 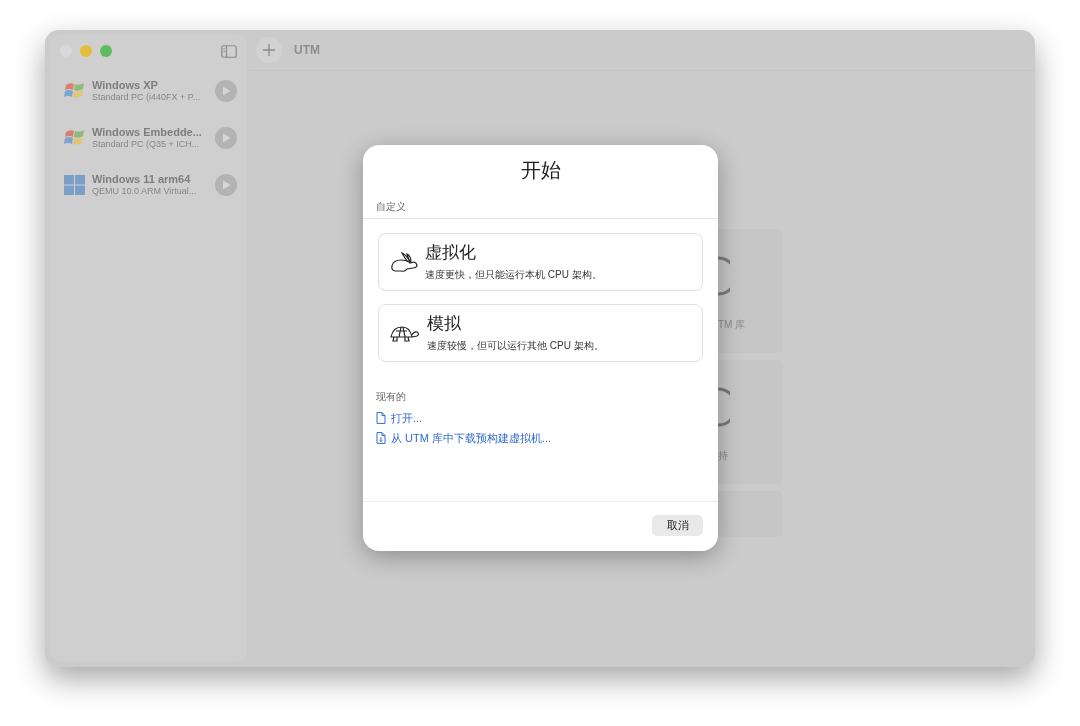 What do you see at coordinates (405, 333) in the screenshot?
I see `turtle-icon` at bounding box center [405, 333].